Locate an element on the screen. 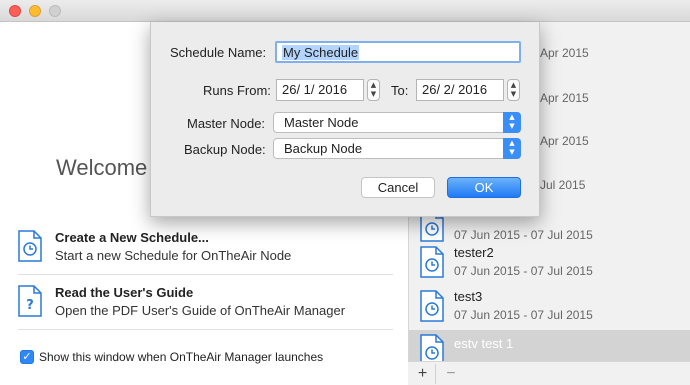  to-date-stepper: ▲ ▼ is located at coordinates (513, 90).